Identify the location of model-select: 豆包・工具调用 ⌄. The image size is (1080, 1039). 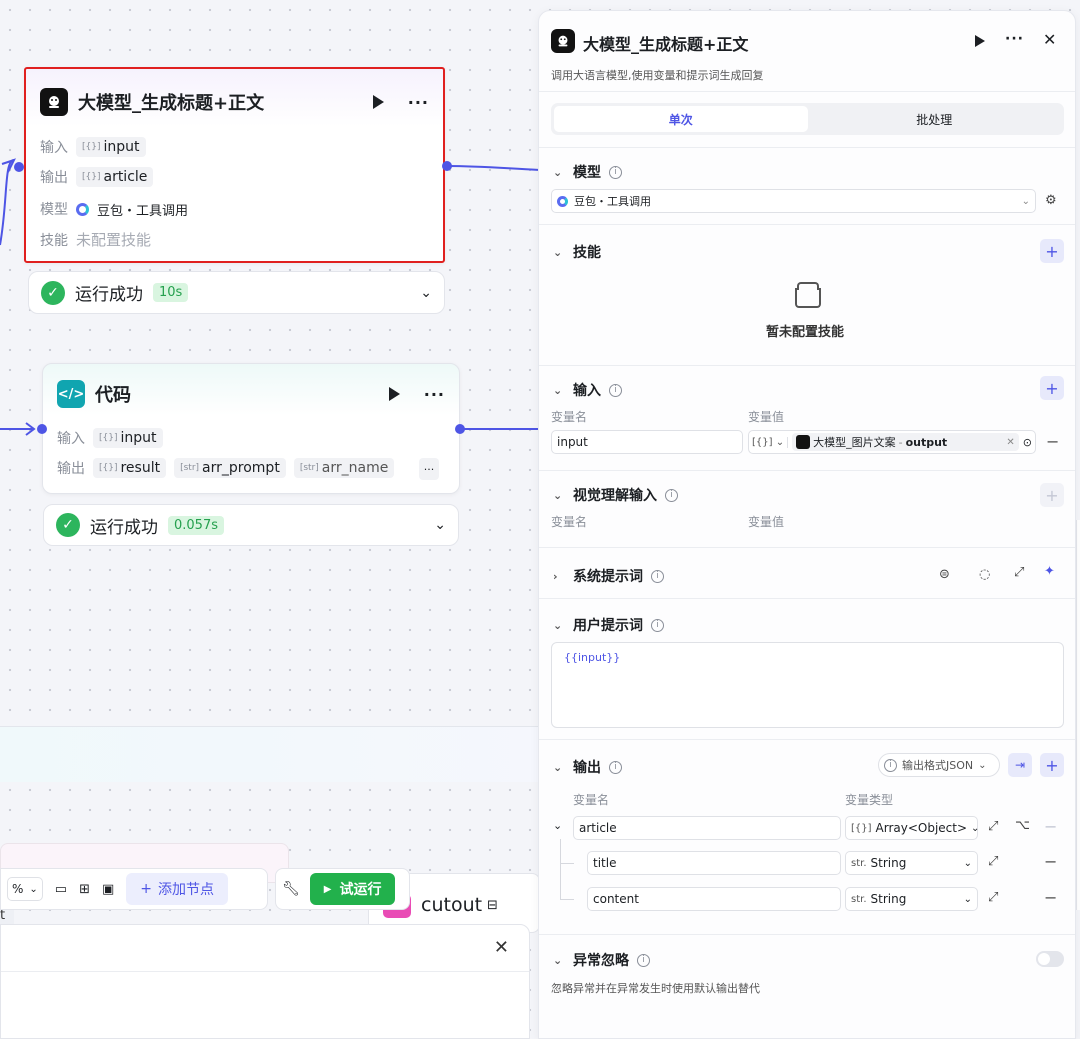
(793, 201).